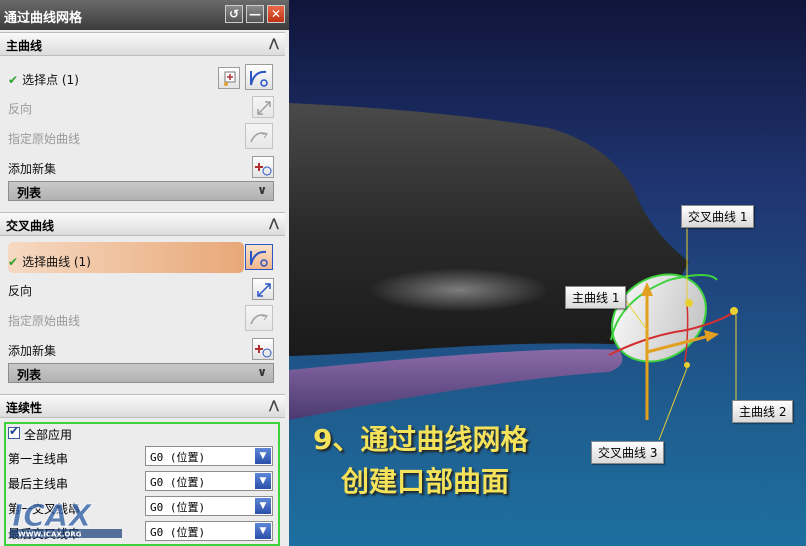 The width and height of the screenshot is (806, 546). I want to click on section-header-primary-curves: 主曲线 ⋀, so click(142, 44).